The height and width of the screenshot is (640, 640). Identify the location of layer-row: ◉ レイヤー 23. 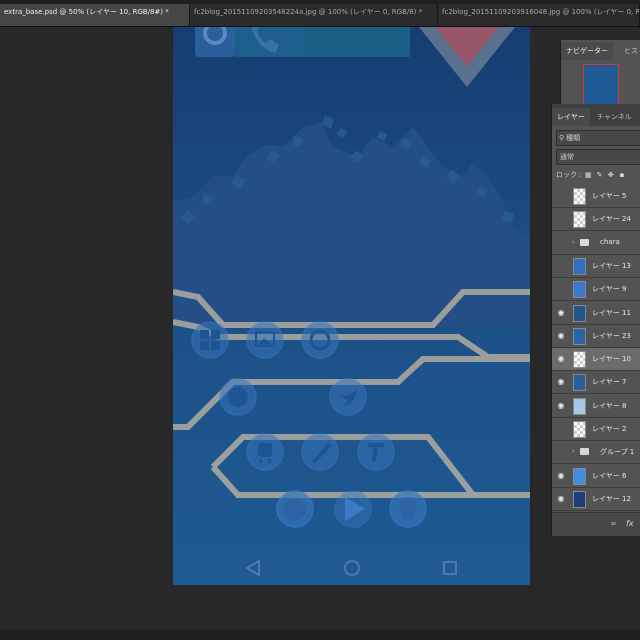
(596, 336).